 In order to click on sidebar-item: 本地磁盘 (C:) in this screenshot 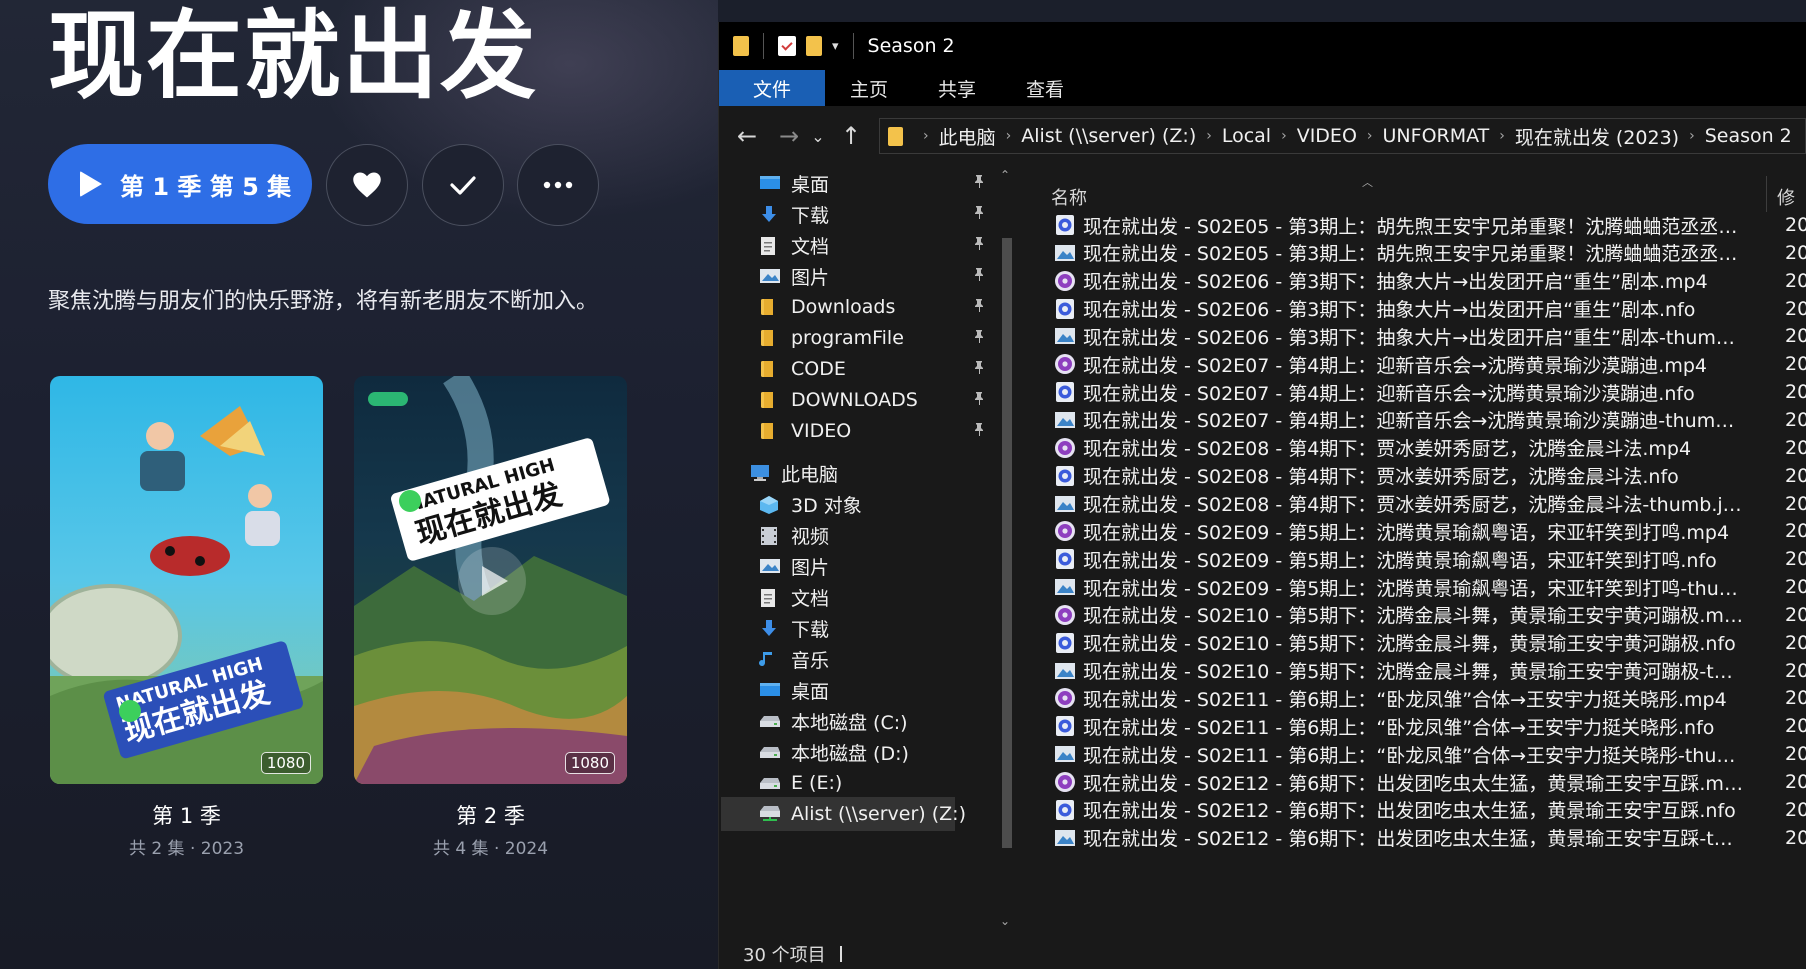, I will do `click(833, 721)`.